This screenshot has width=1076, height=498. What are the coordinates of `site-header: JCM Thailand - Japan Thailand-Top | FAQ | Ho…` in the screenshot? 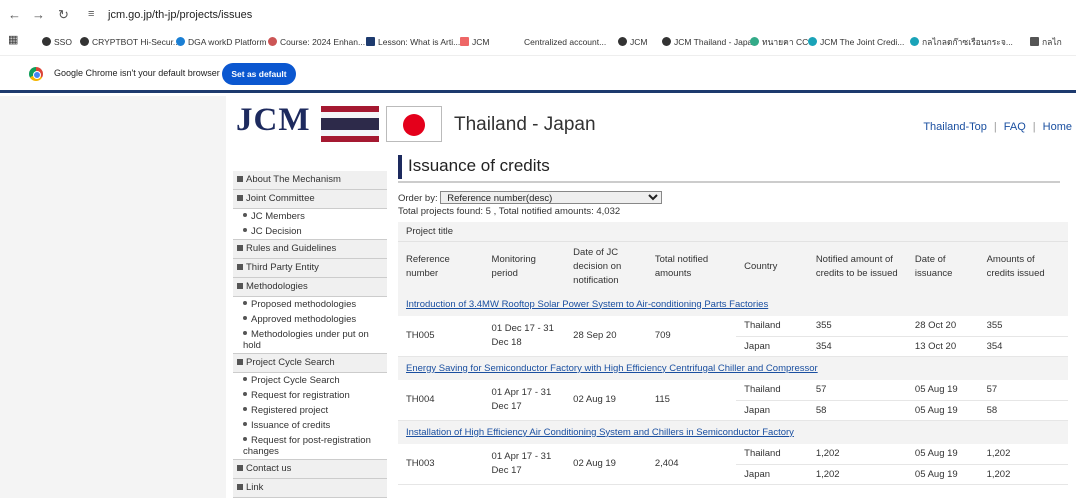 It's located at (651, 122).